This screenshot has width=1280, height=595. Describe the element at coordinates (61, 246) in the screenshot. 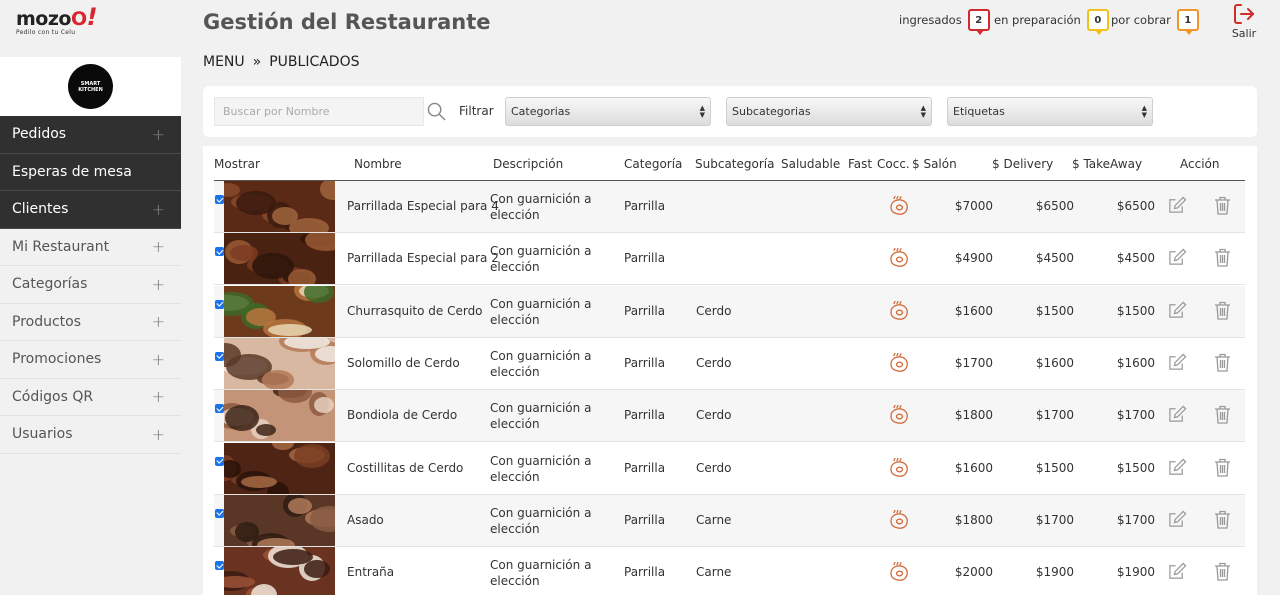

I see `sidebar-item-label: Mi Restaurant` at that location.